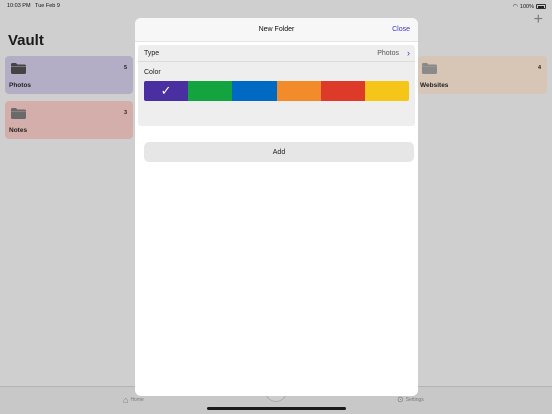 Image resolution: width=552 pixels, height=414 pixels. I want to click on add-button: Add, so click(279, 152).